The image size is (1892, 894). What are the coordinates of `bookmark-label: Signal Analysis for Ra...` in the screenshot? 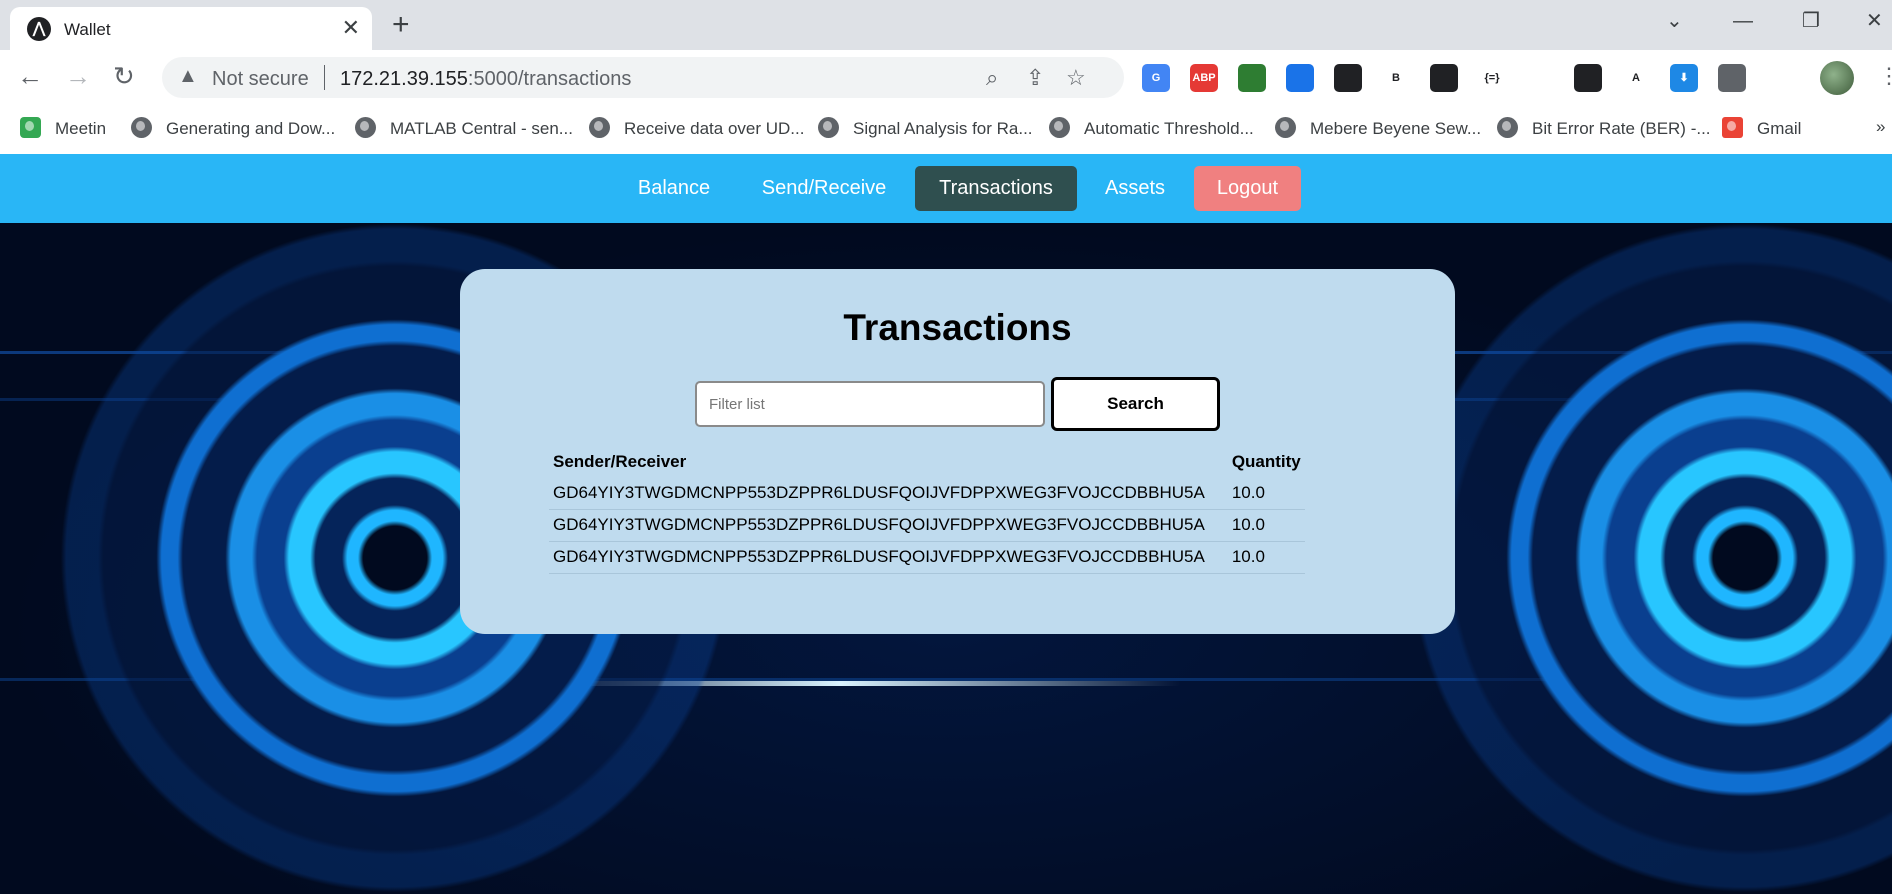 It's located at (943, 128).